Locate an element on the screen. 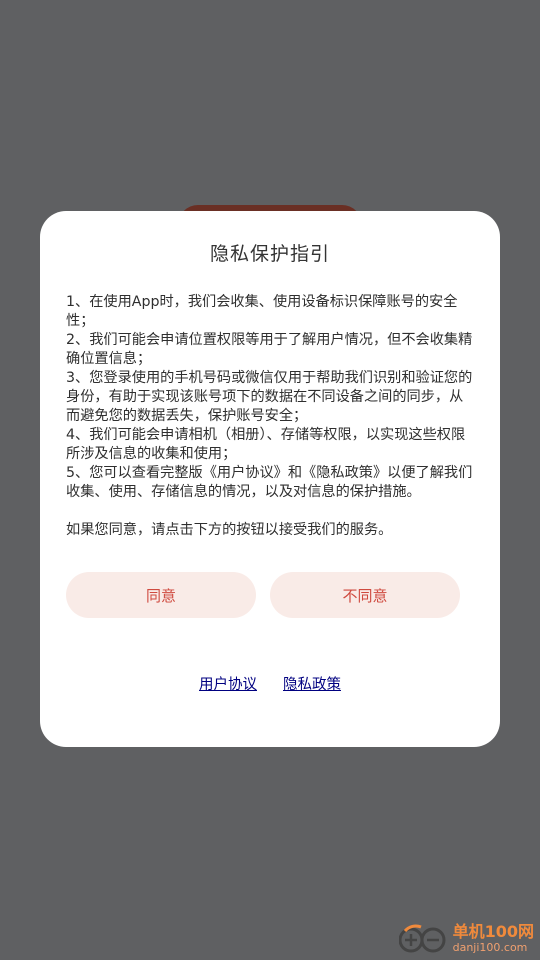 This screenshot has width=540, height=960. disagree-button: 不同意 is located at coordinates (365, 595).